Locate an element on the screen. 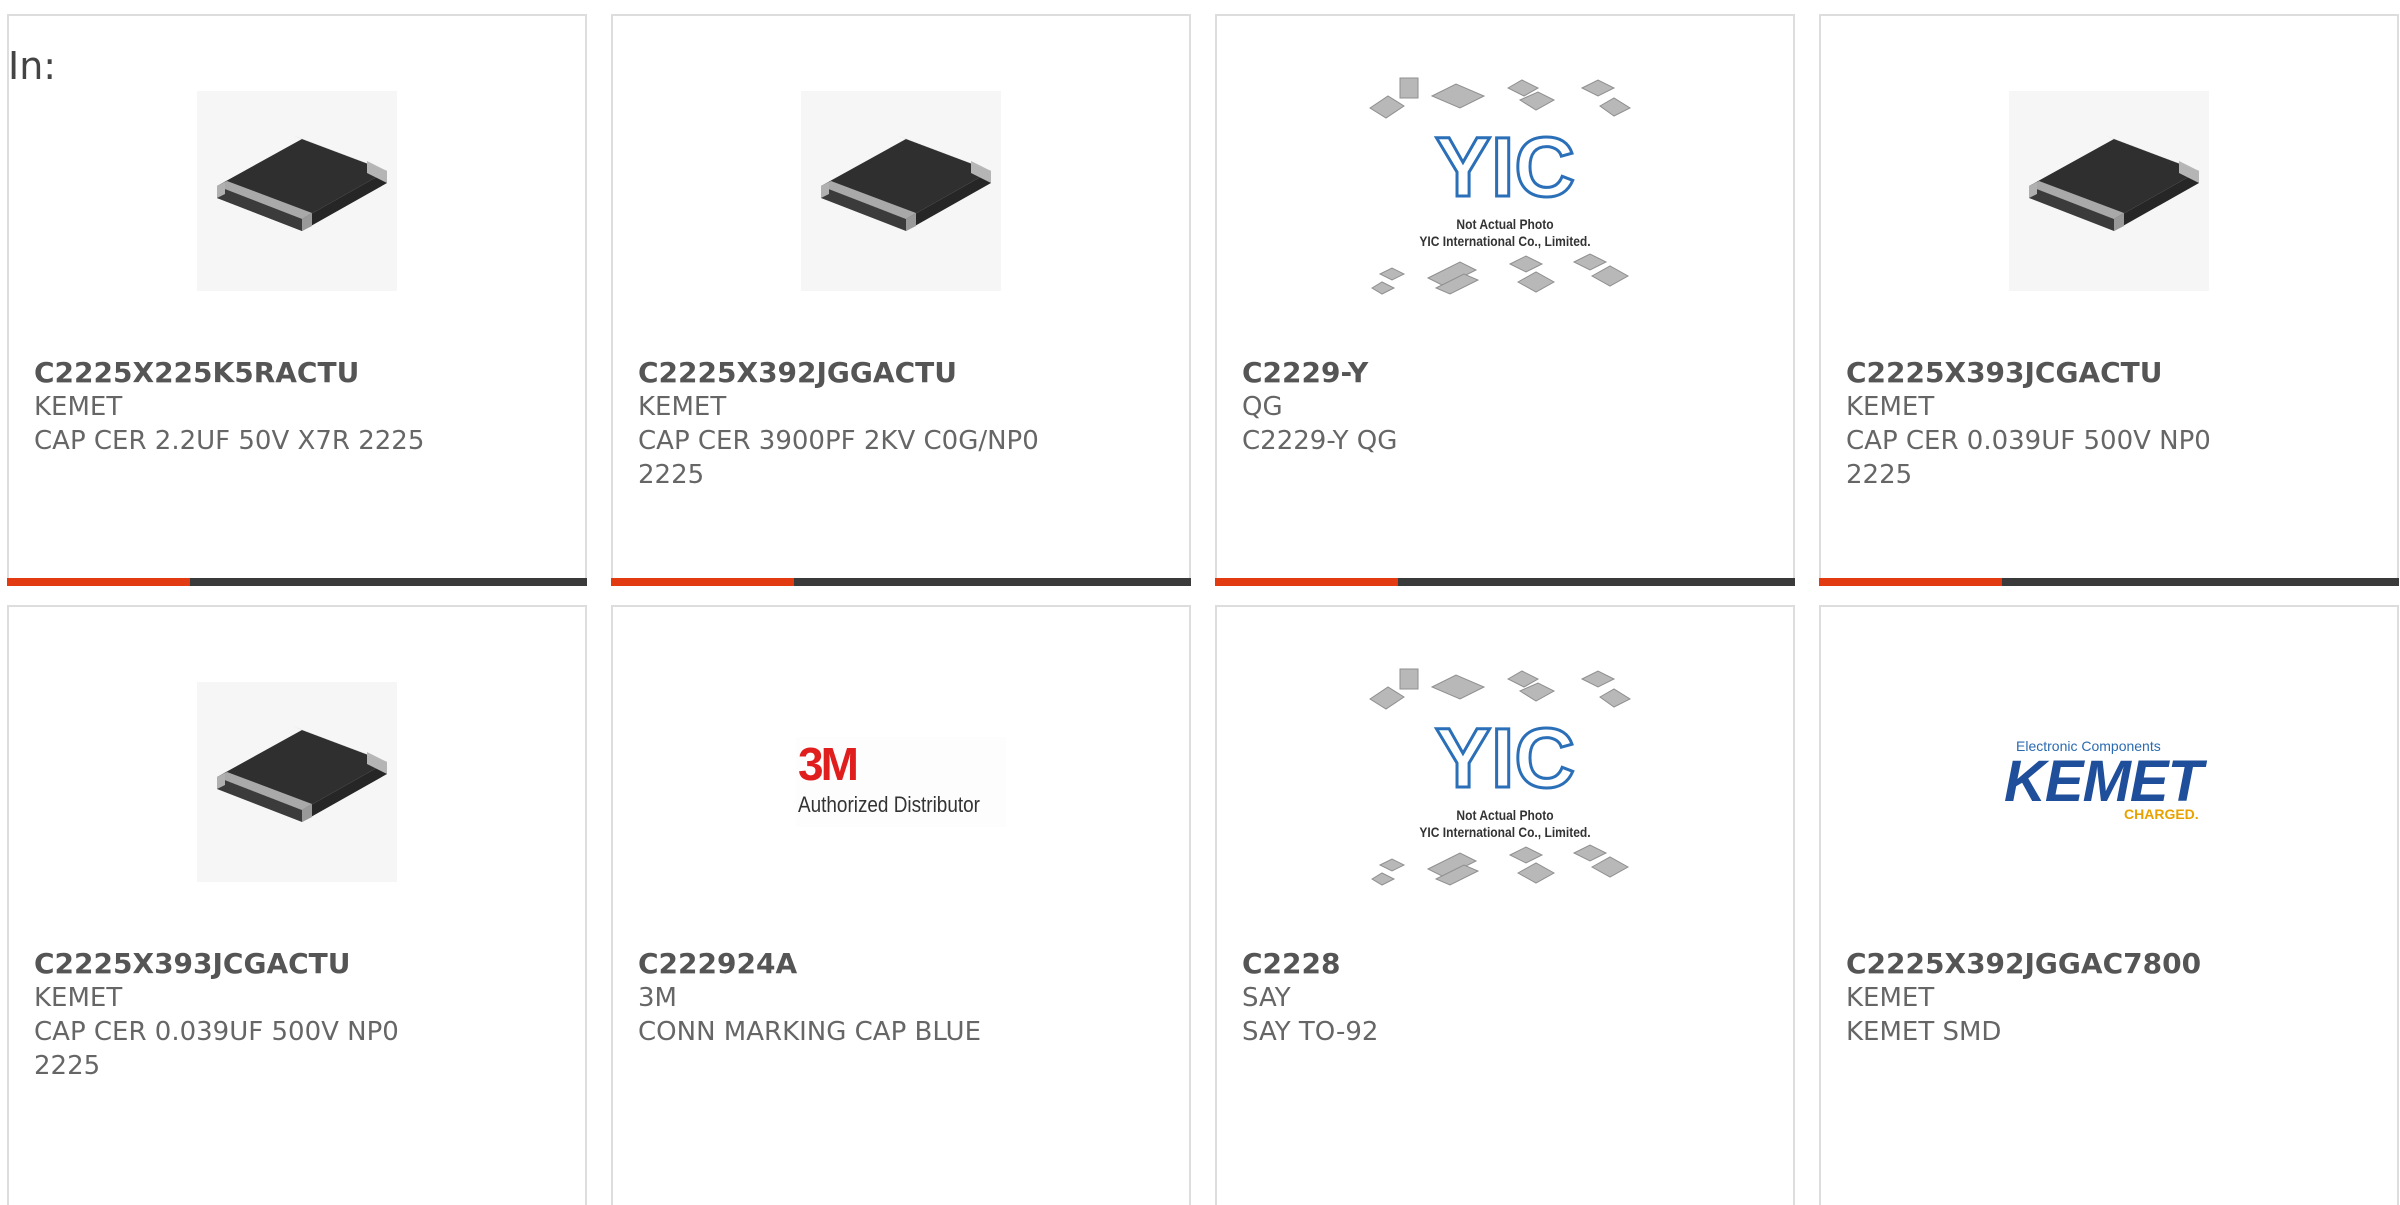 The image size is (2400, 1205). product-image: 3M Authorized Distributor is located at coordinates (901, 782).